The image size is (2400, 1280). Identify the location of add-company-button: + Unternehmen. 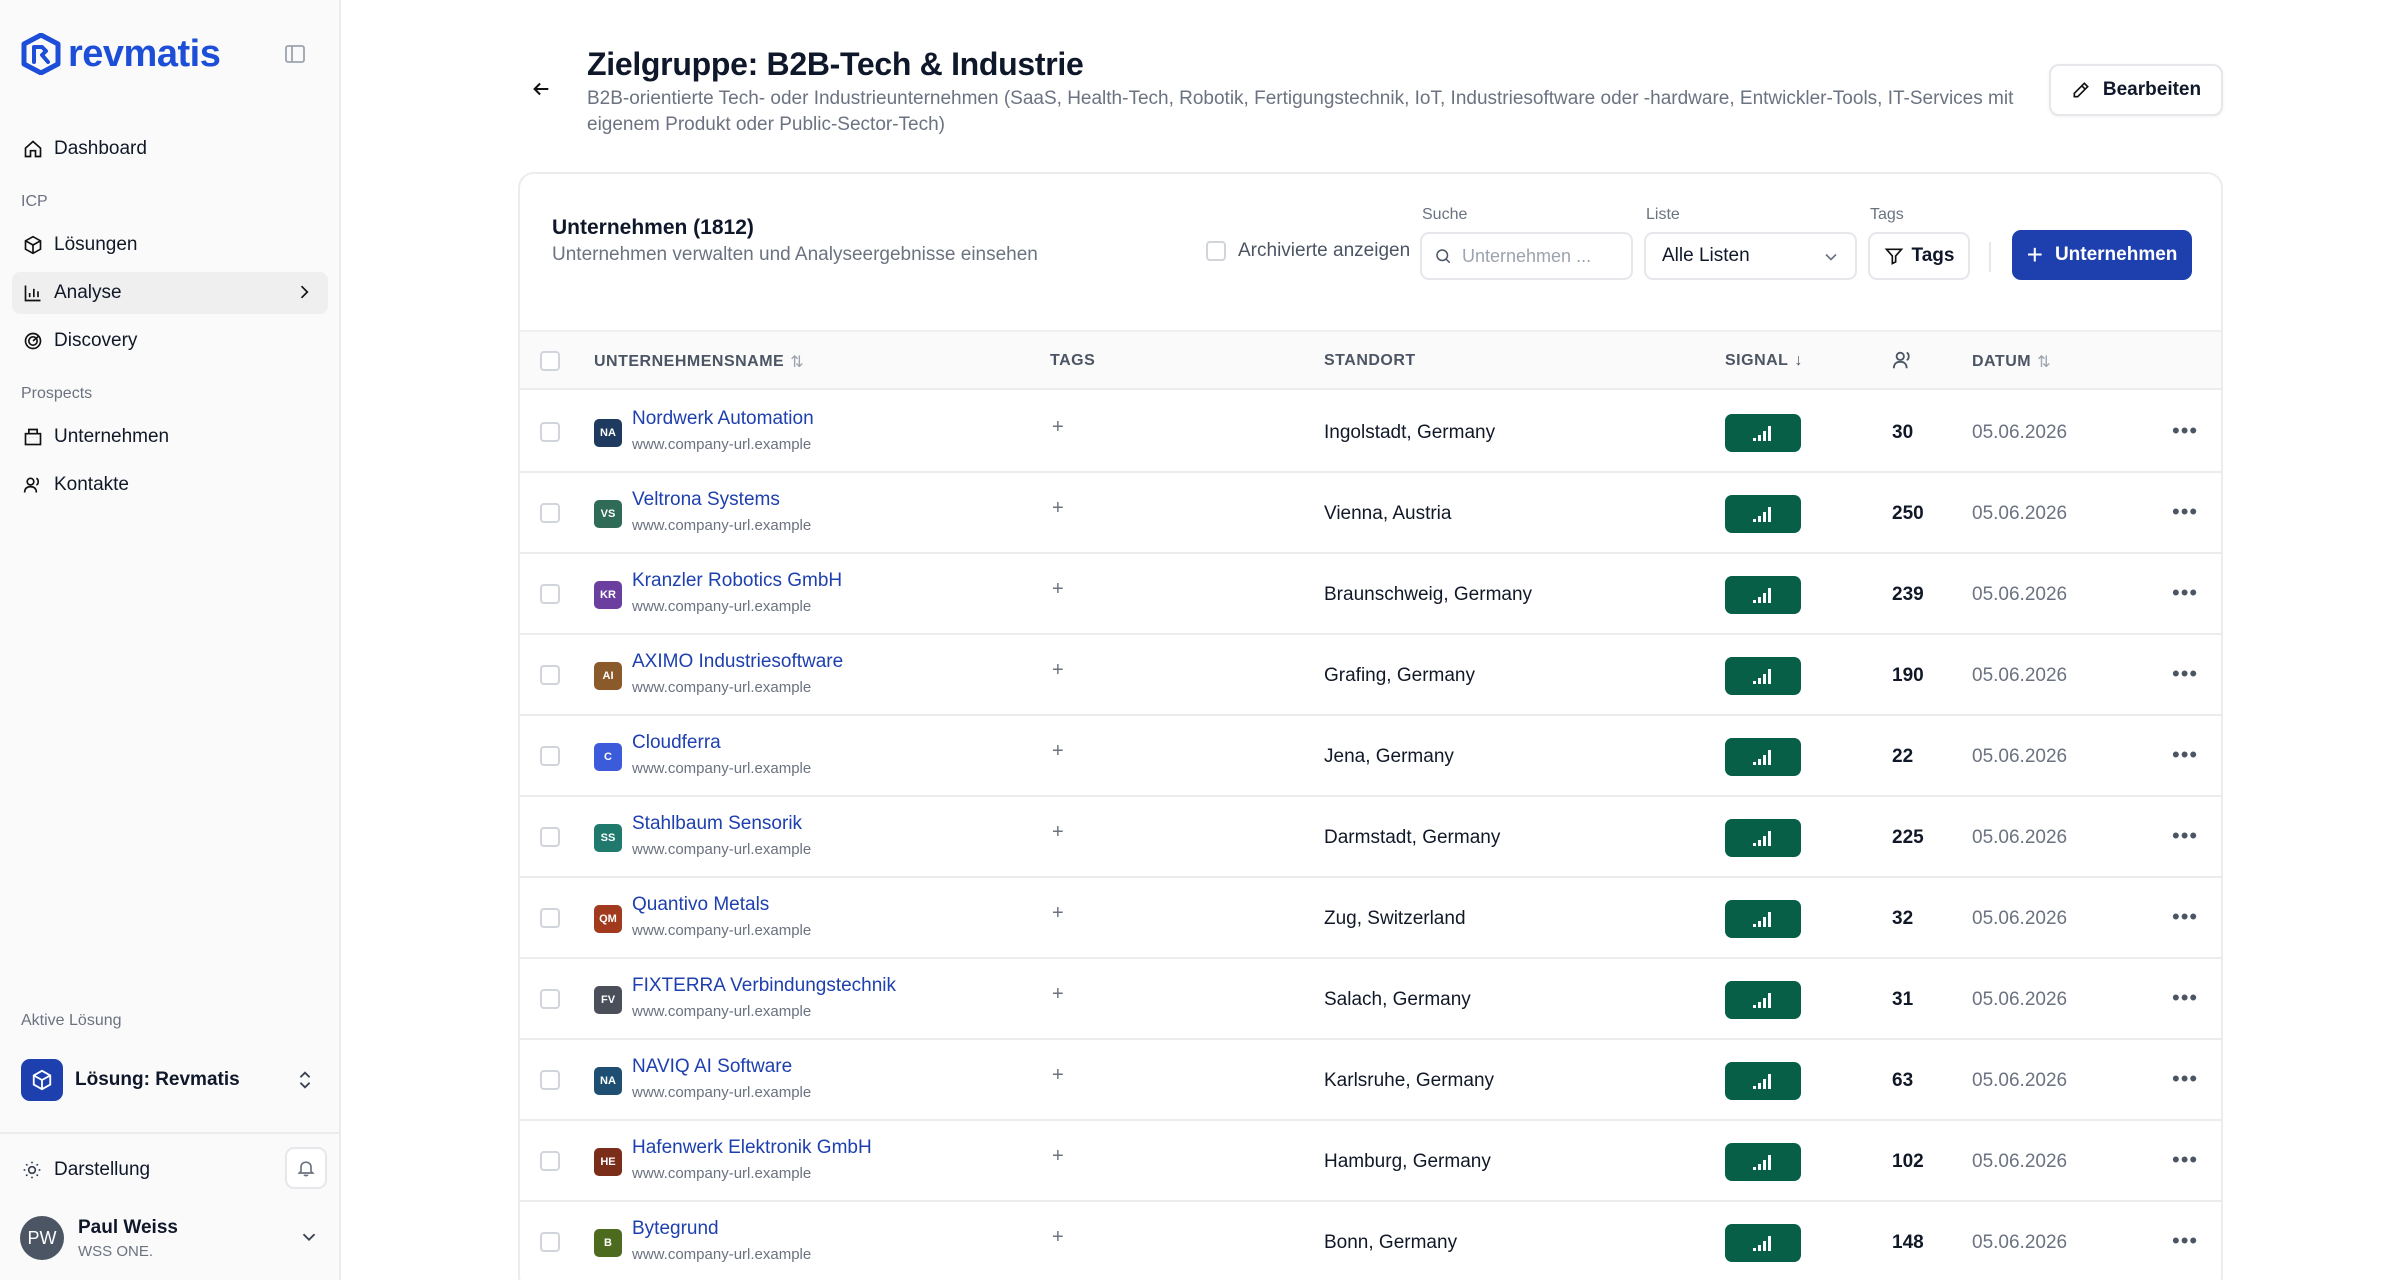
(2102, 255).